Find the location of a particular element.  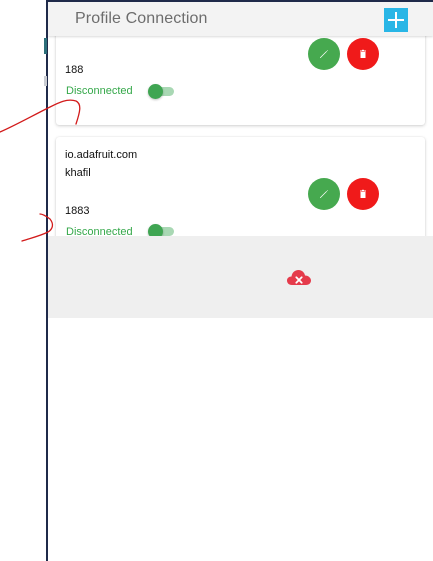

toggle-thumb is located at coordinates (155, 91).